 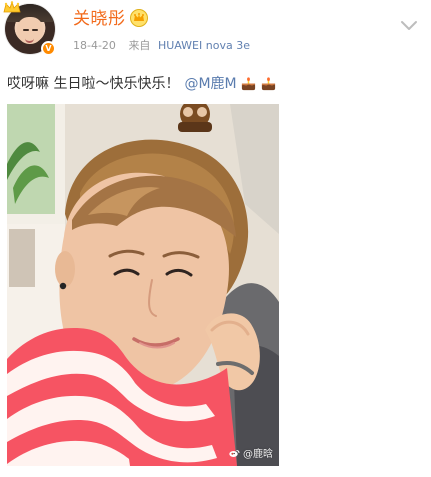 What do you see at coordinates (12, 7) in the screenshot?
I see `crown-icon` at bounding box center [12, 7].